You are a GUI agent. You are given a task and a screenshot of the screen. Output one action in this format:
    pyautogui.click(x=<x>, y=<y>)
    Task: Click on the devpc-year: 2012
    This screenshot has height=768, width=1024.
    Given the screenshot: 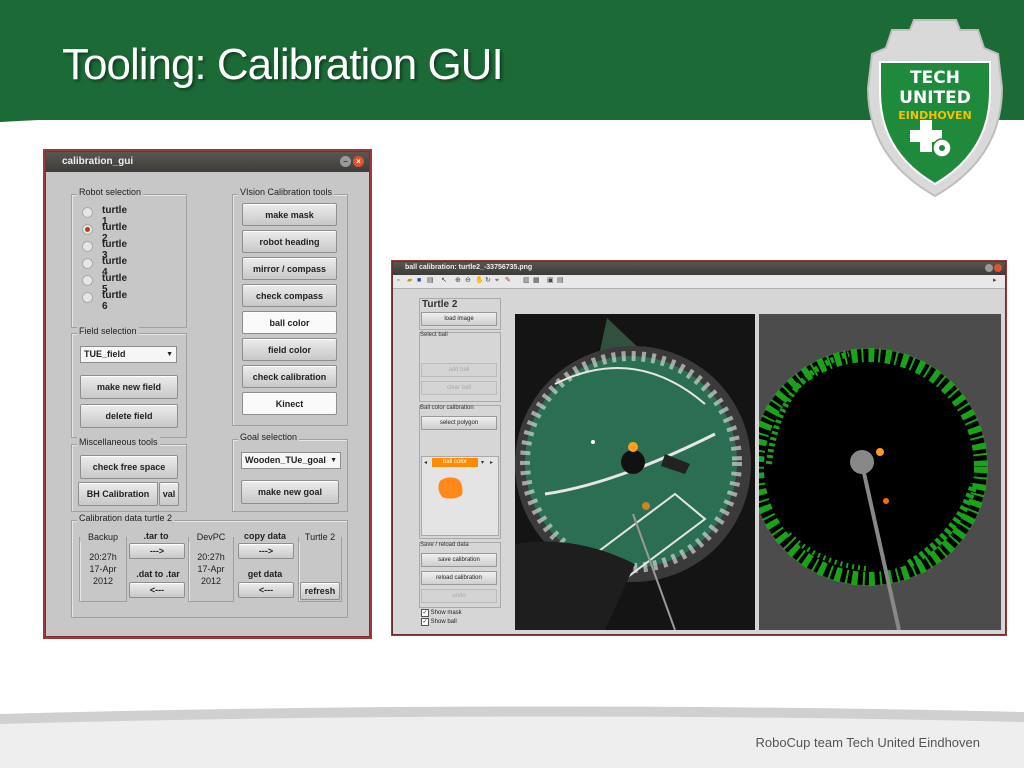 What is the action you would take?
    pyautogui.click(x=211, y=581)
    